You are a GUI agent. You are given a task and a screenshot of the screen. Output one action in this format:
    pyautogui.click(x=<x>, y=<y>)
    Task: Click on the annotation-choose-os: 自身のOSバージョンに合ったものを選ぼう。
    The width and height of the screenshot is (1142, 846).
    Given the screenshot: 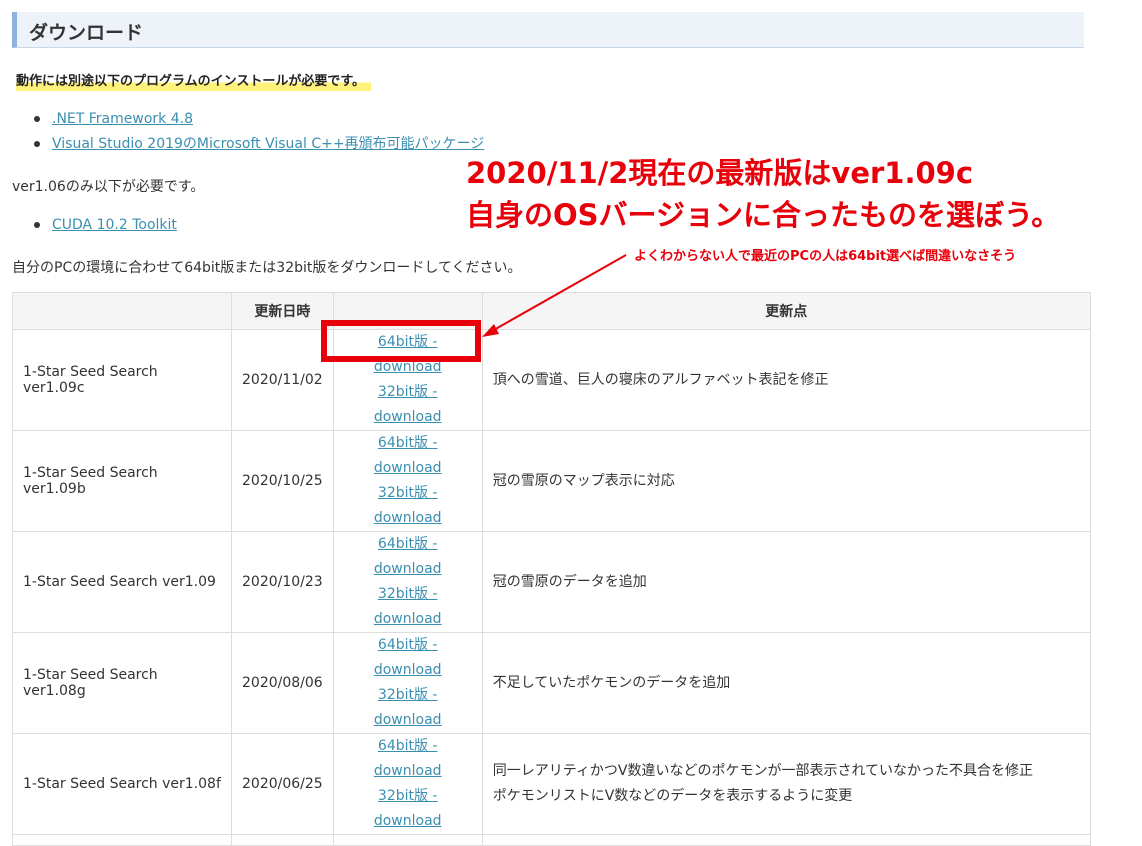 What is the action you would take?
    pyautogui.click(x=763, y=215)
    